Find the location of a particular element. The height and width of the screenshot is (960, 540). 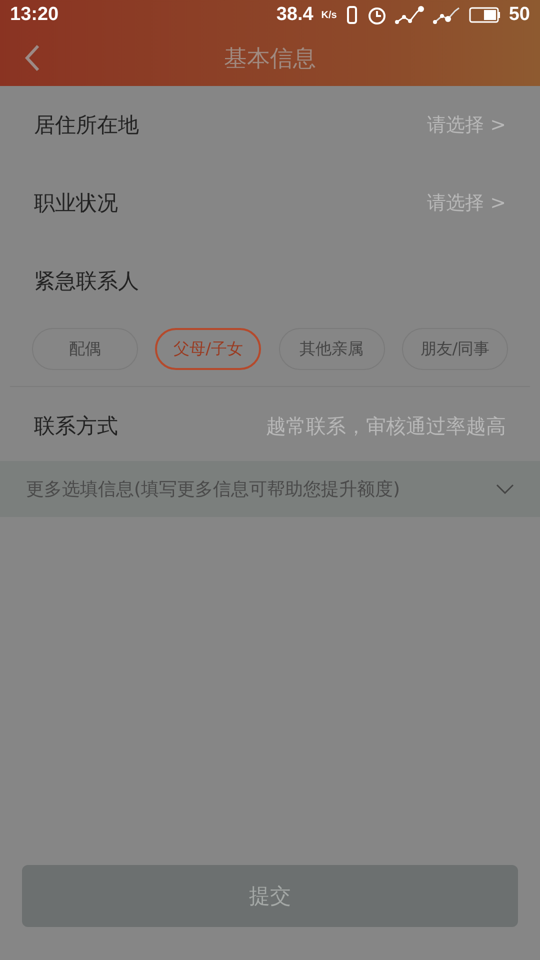

relation-chip: 父母/子女 is located at coordinates (208, 349).